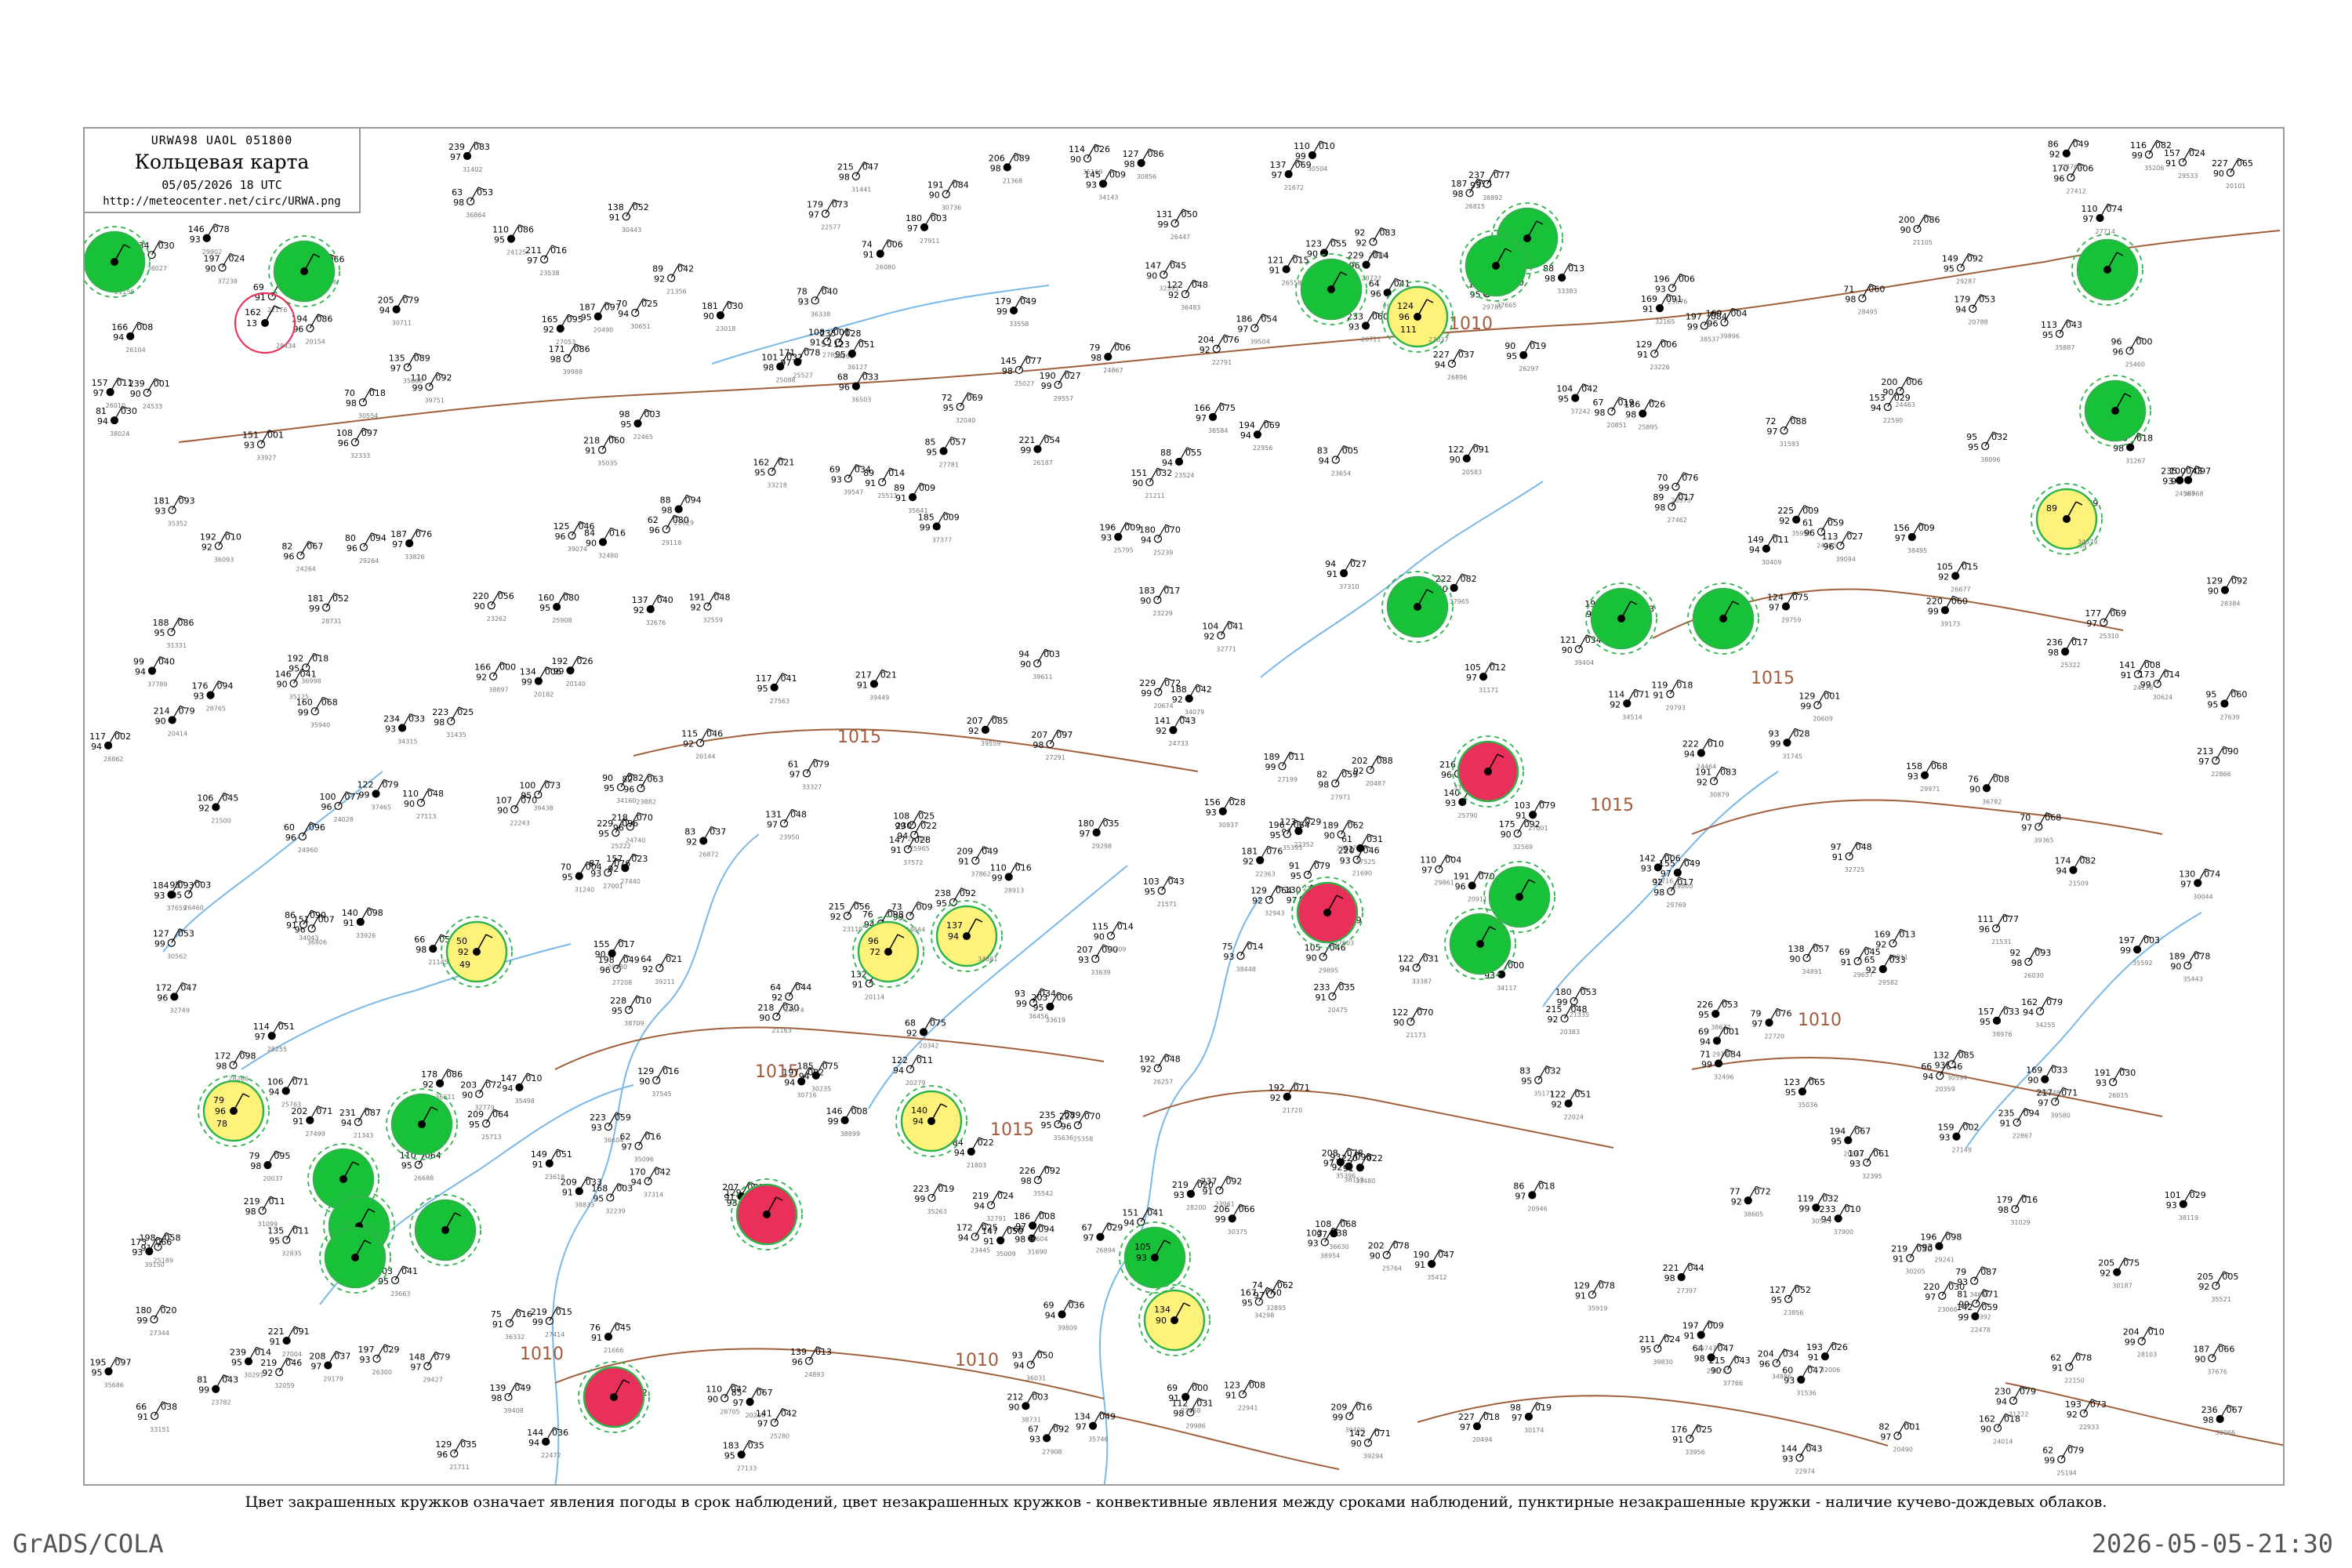  I want to click on station-id: 25194, so click(2066, 1472).